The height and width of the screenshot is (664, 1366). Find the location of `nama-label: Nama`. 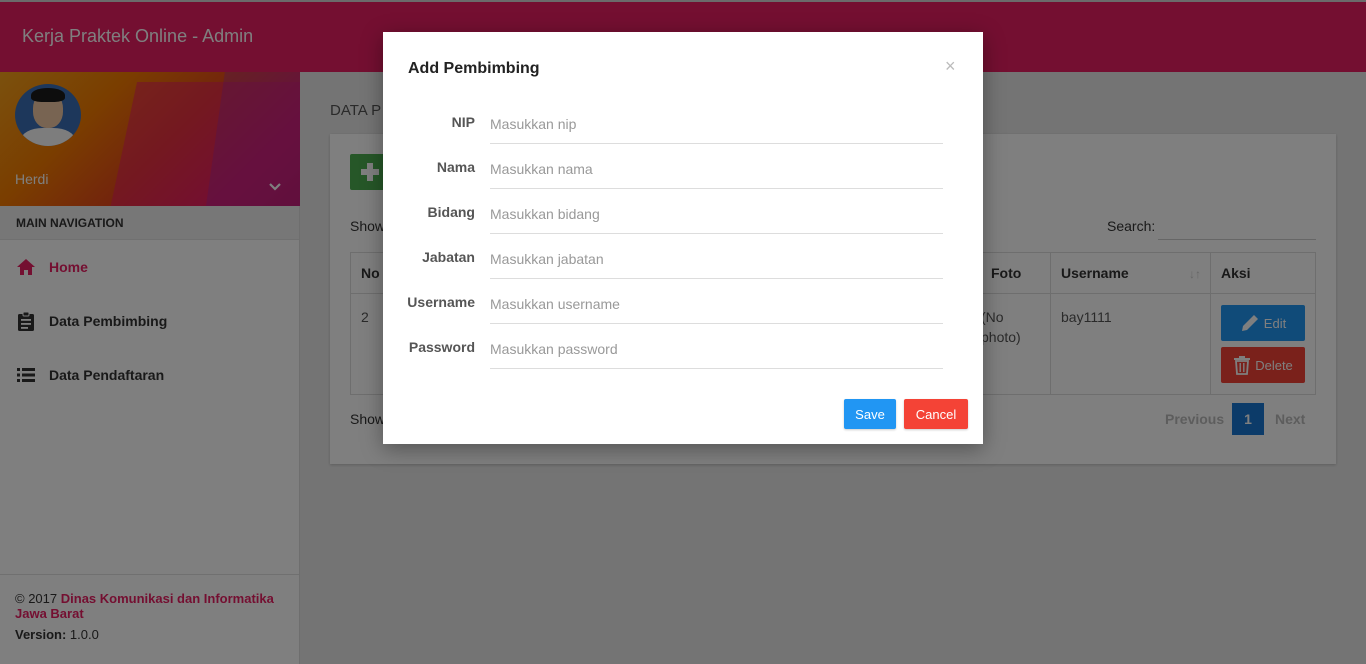

nama-label: Nama is located at coordinates (455, 167).